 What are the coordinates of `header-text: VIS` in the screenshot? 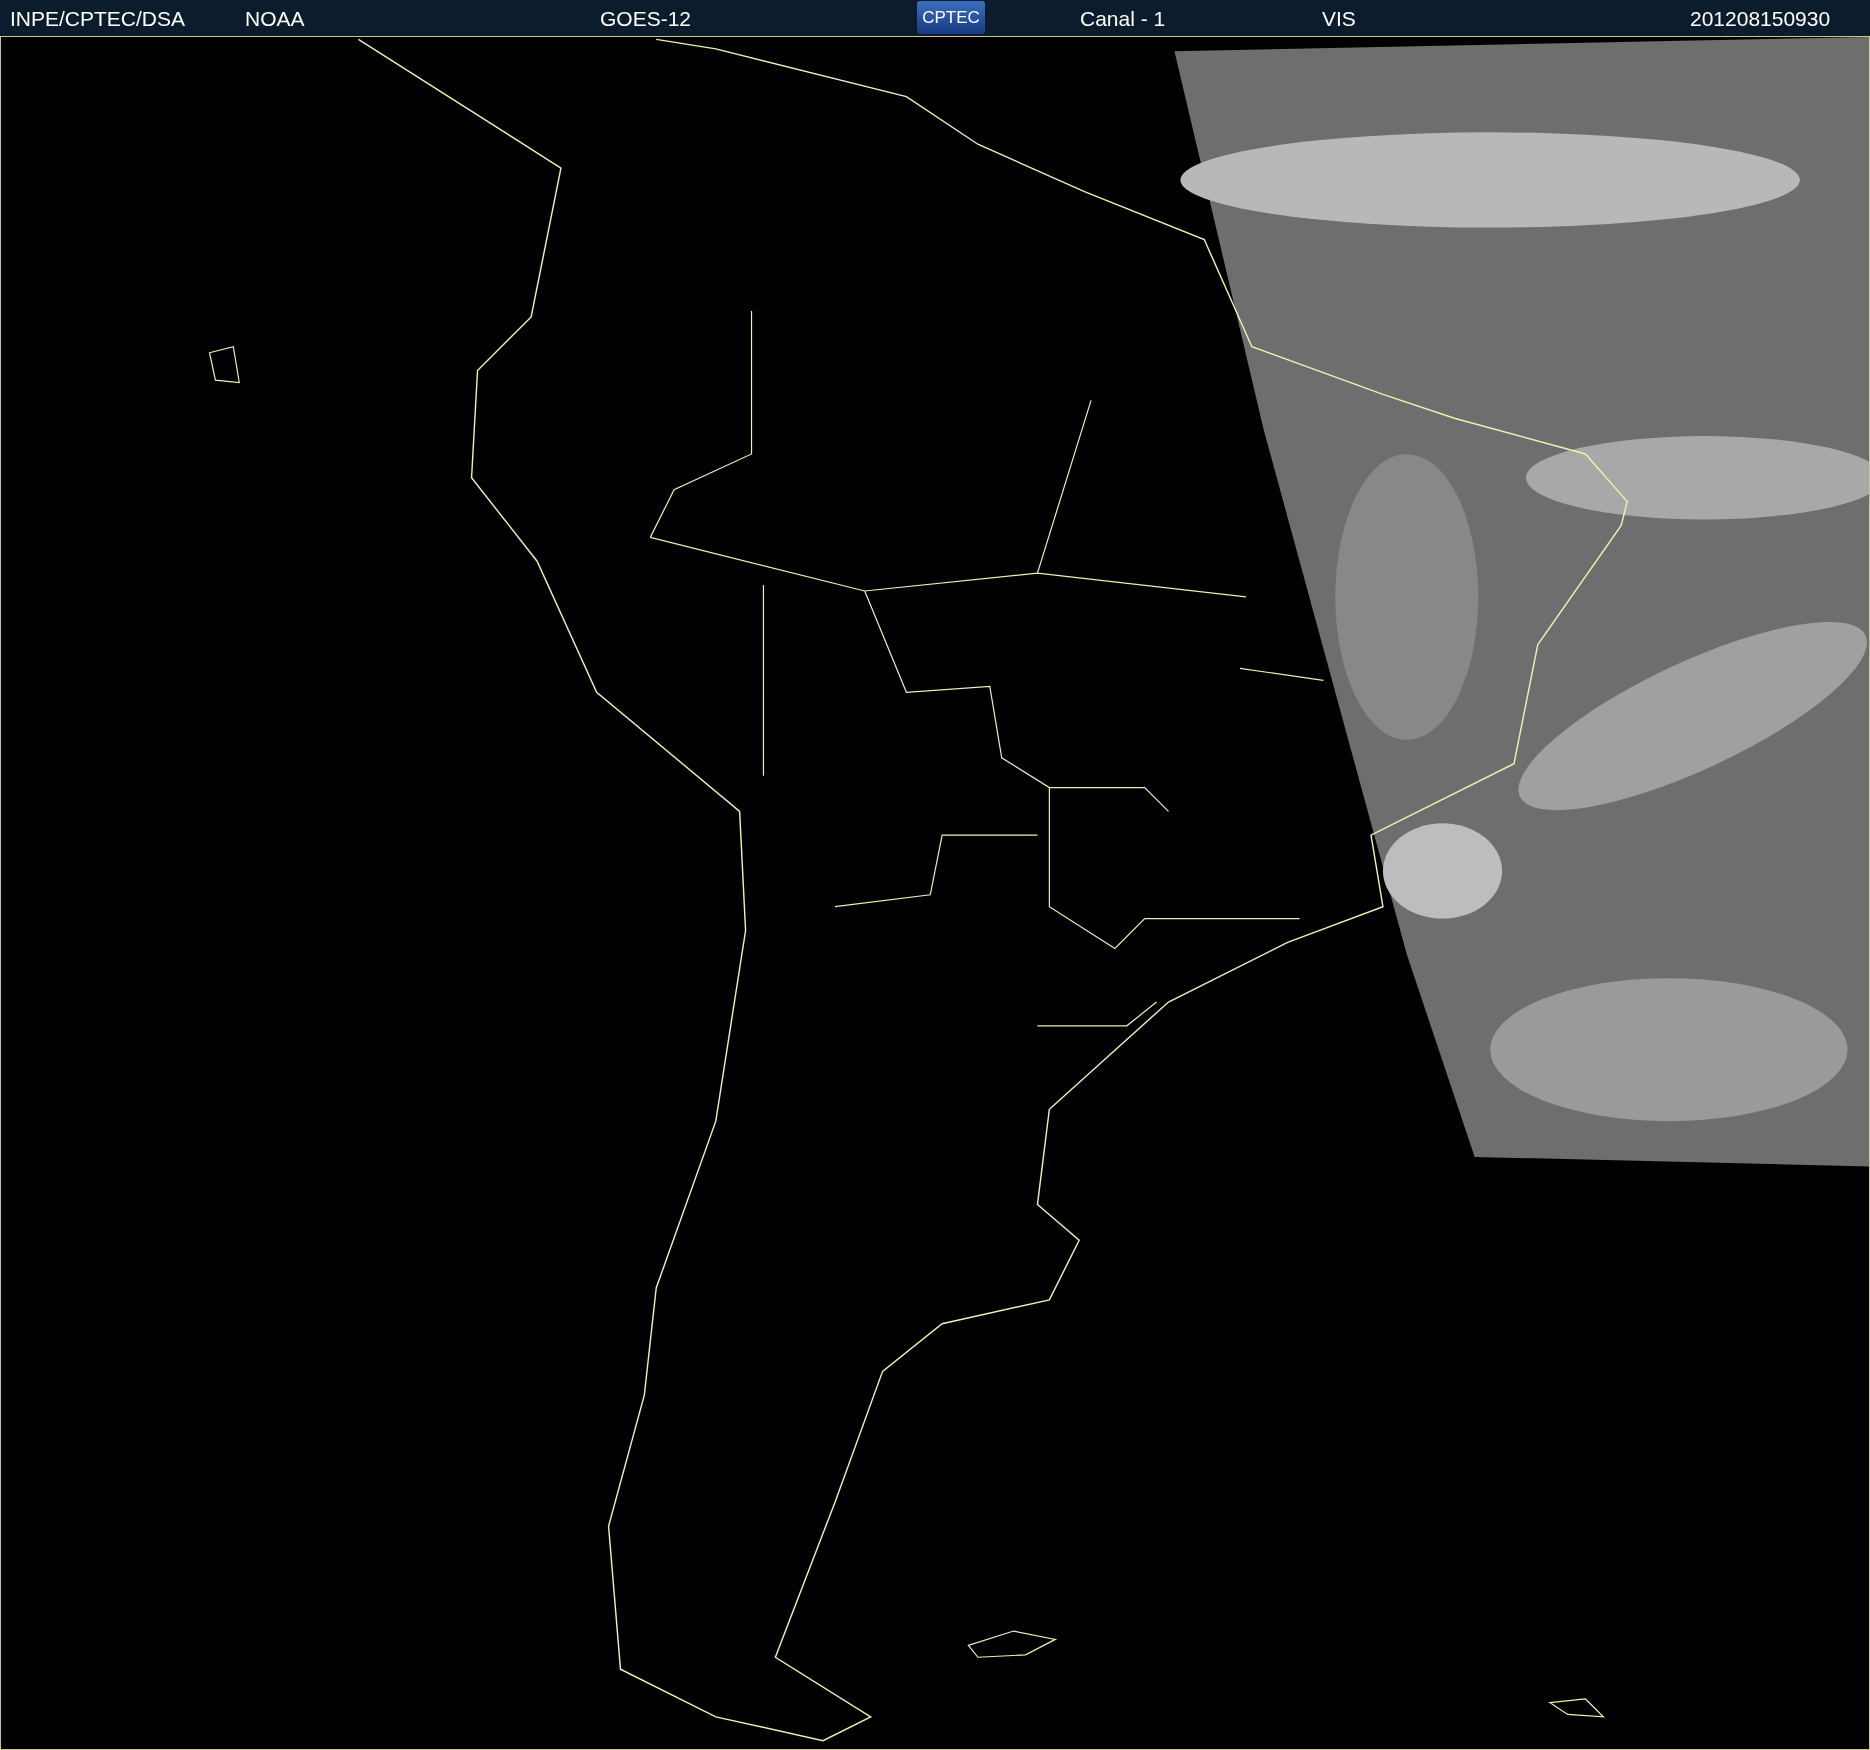 It's located at (1339, 19).